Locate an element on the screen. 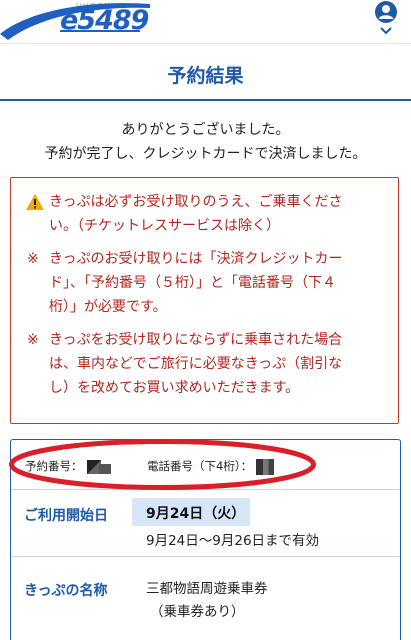 This screenshot has width=411, height=640. start-date-label: ご利用開始日 is located at coordinates (66, 516).